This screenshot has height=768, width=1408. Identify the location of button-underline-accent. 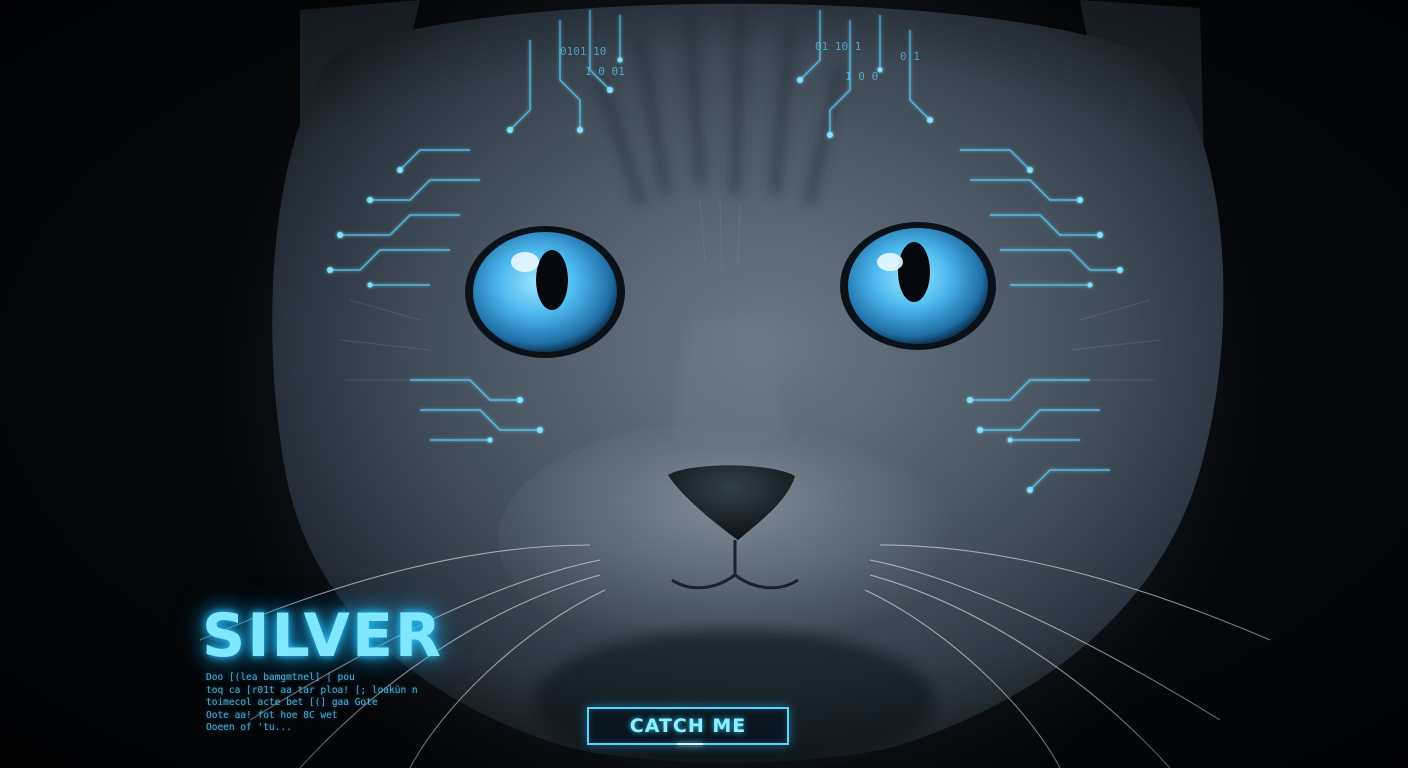
(690, 744).